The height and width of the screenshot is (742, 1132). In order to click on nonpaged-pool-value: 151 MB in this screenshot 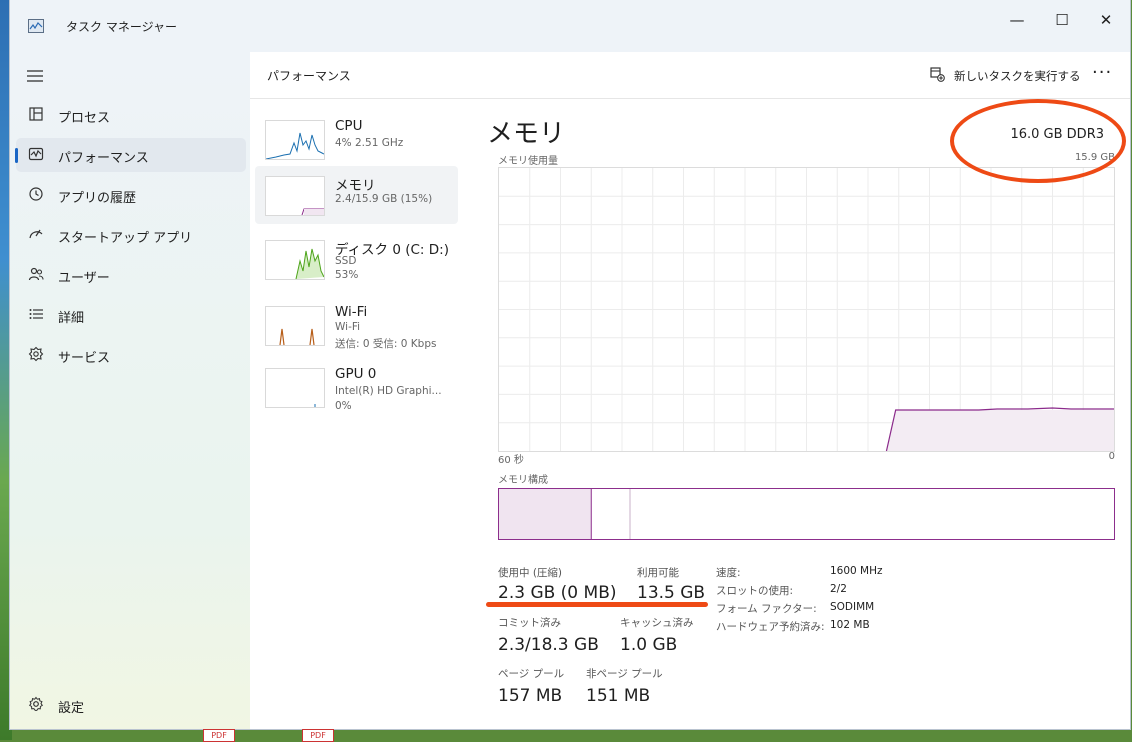, I will do `click(618, 696)`.